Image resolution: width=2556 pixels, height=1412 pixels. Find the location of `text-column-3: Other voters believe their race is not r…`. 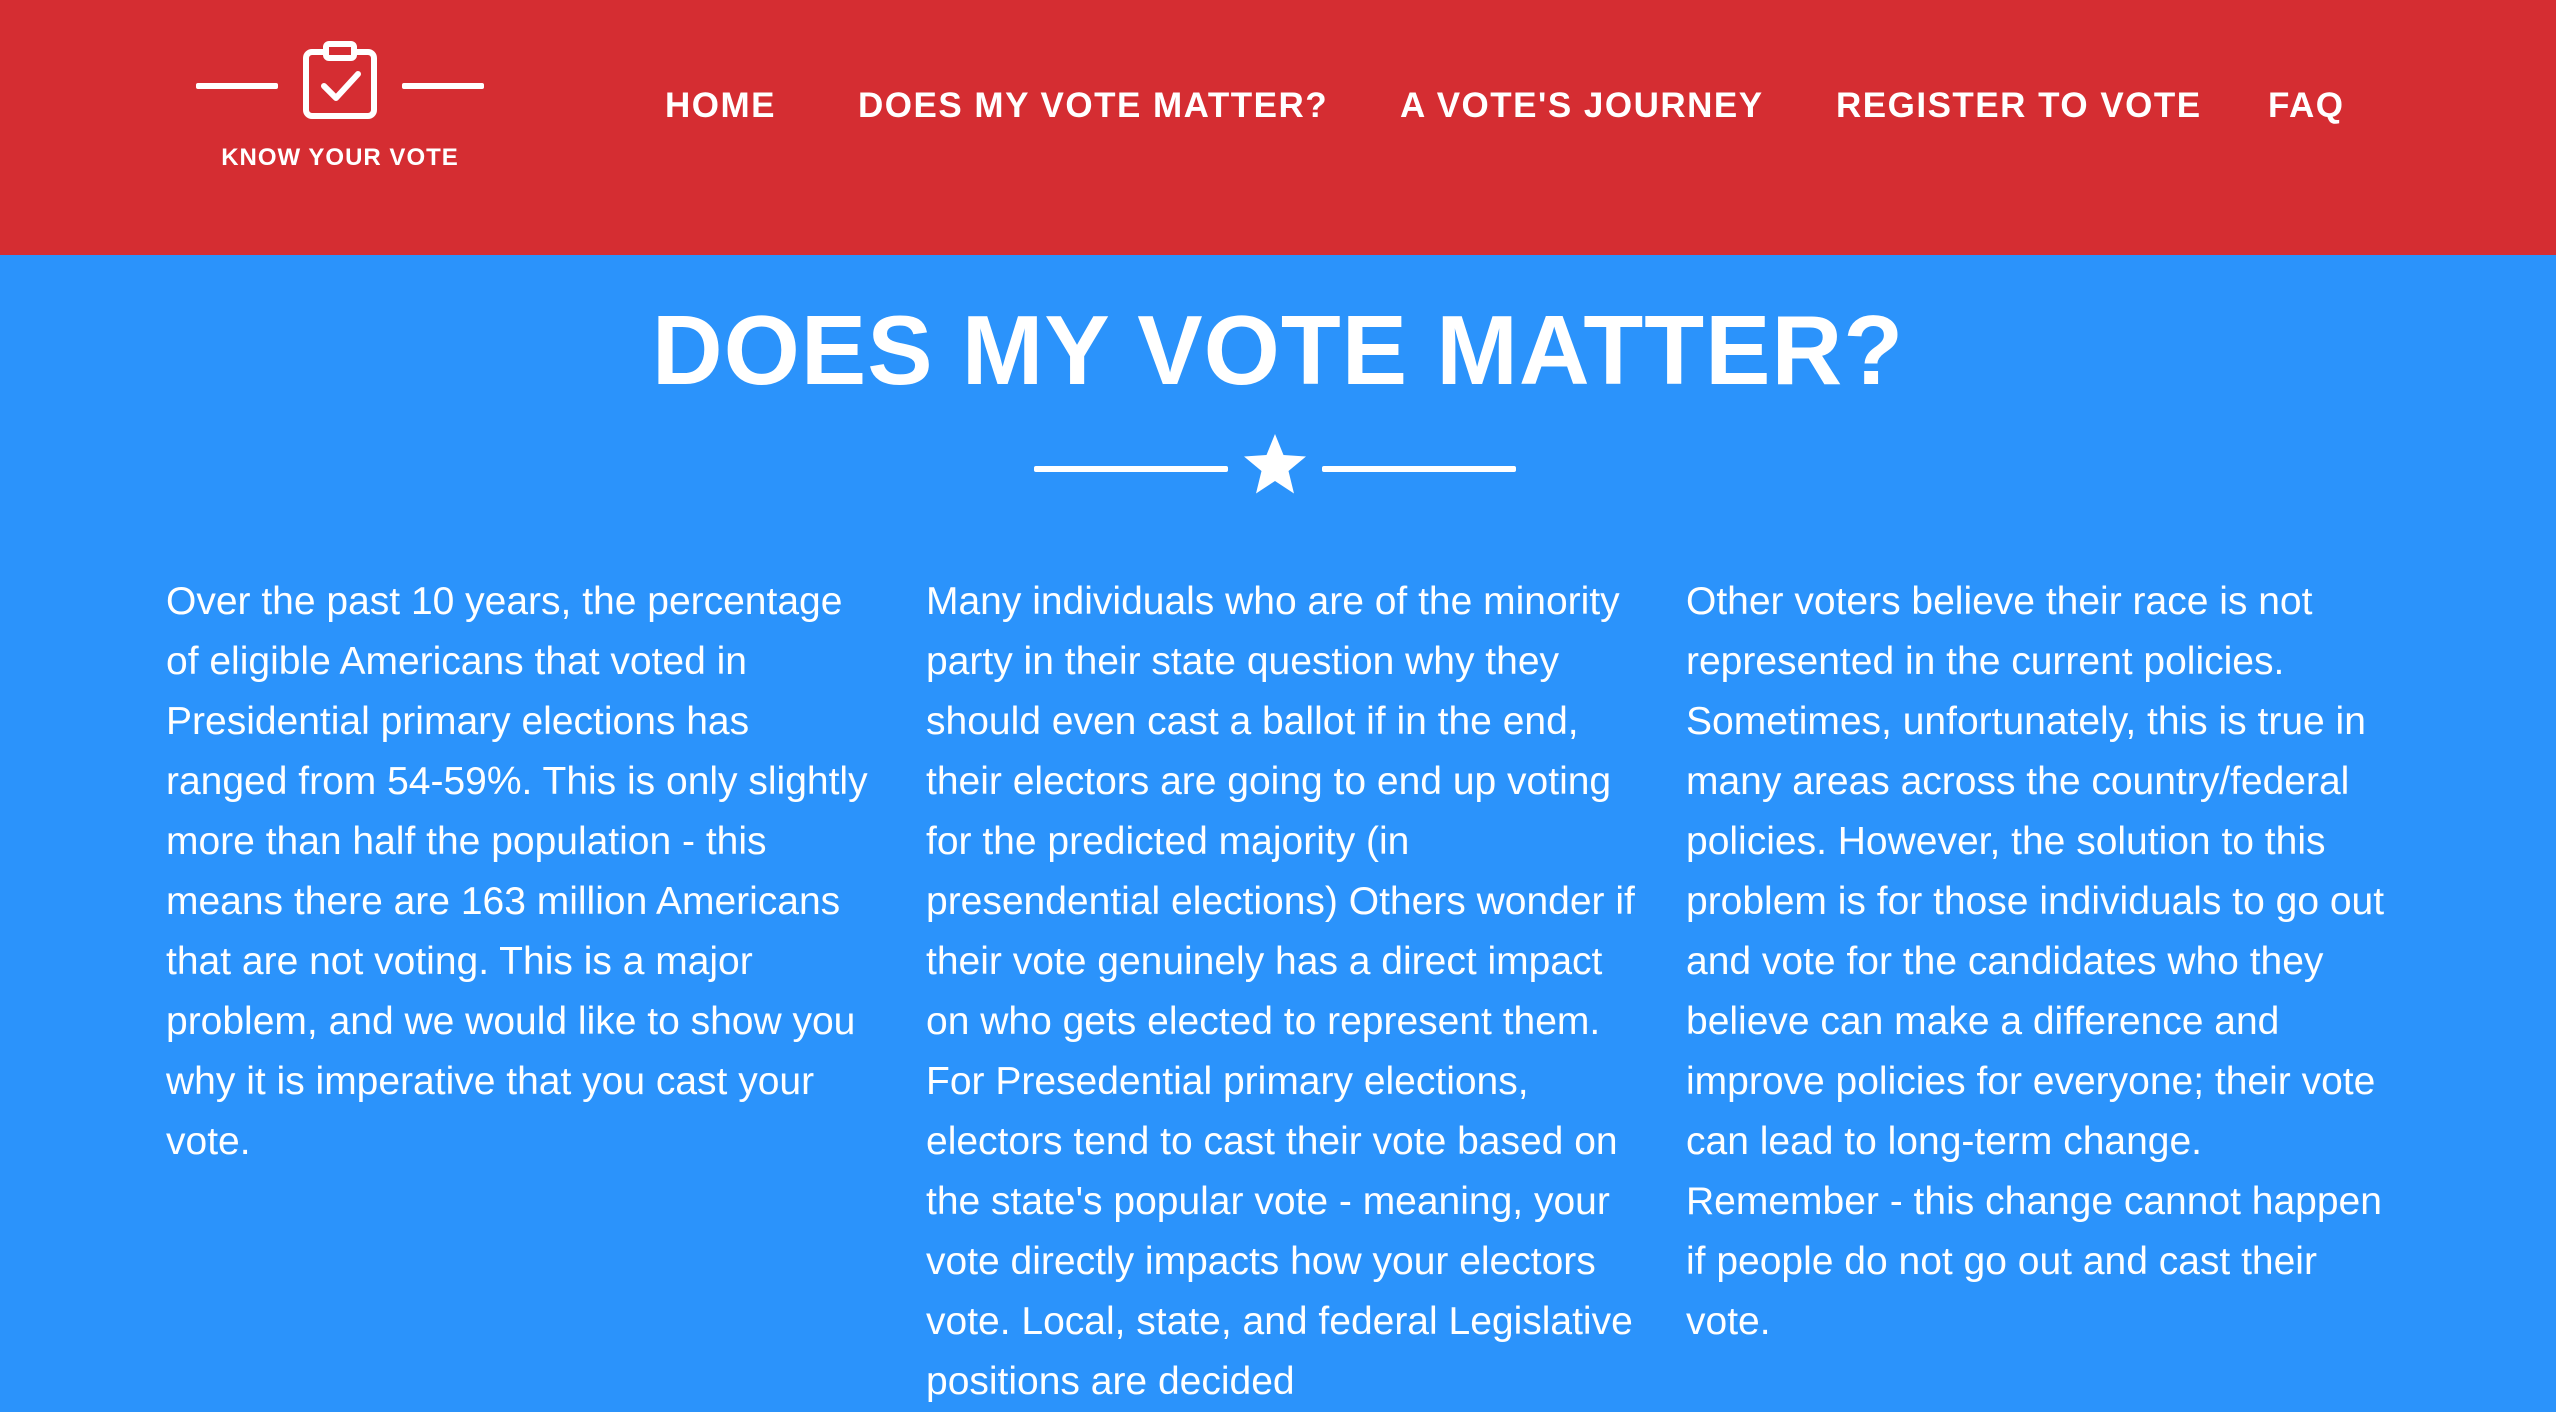

text-column-3: Other voters believe their race is not r… is located at coordinates (2035, 961).